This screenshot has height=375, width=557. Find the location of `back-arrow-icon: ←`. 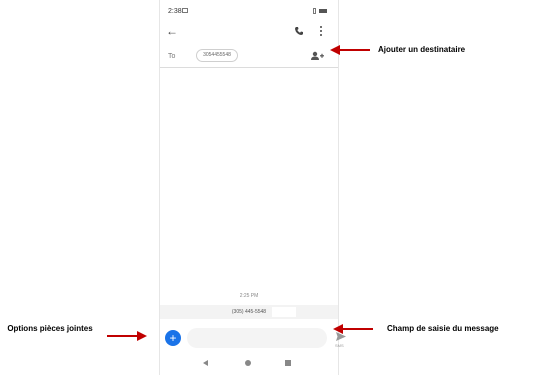

back-arrow-icon: ← is located at coordinates (172, 31).